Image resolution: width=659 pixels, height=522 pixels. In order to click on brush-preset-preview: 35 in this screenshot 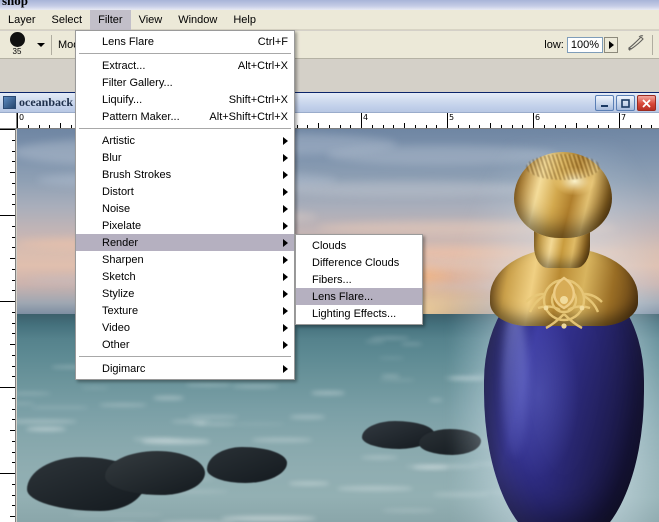, I will do `click(17, 45)`.